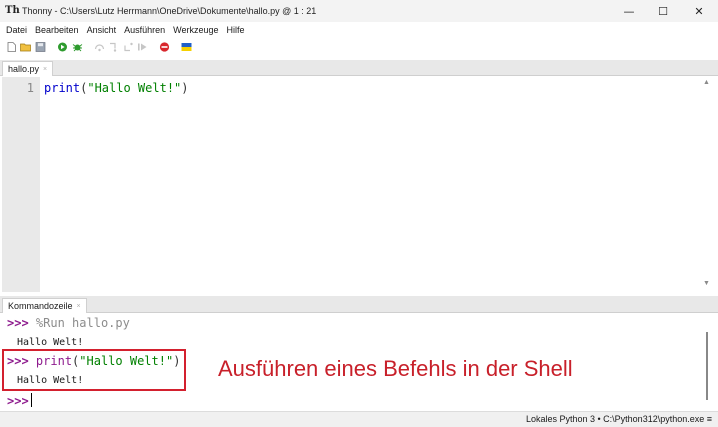  Describe the element at coordinates (82, 323) in the screenshot. I see `shell-run-command: %Run hallo.py` at that location.